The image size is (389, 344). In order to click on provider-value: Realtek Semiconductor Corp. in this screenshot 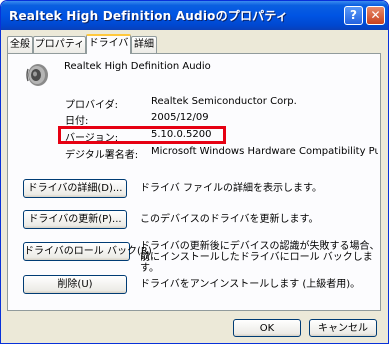, I will do `click(224, 101)`.